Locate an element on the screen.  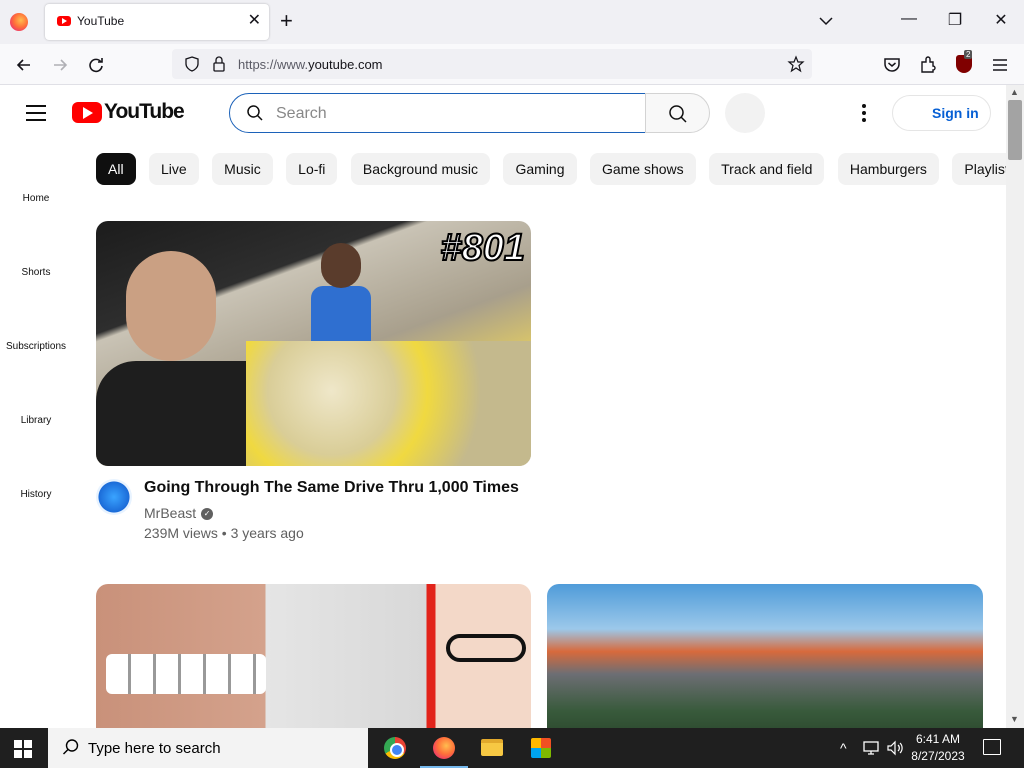
page-scrollbar is located at coordinates (1015, 406).